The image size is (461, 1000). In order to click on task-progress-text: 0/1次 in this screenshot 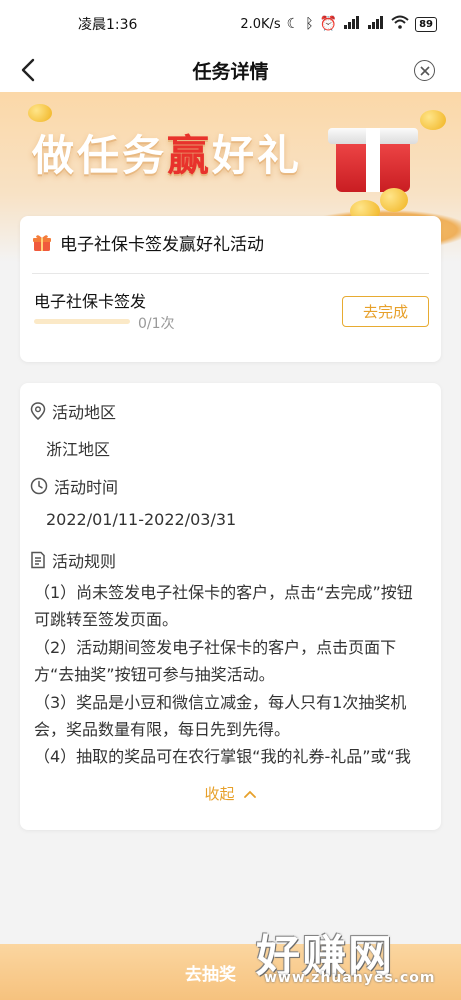, I will do `click(156, 324)`.